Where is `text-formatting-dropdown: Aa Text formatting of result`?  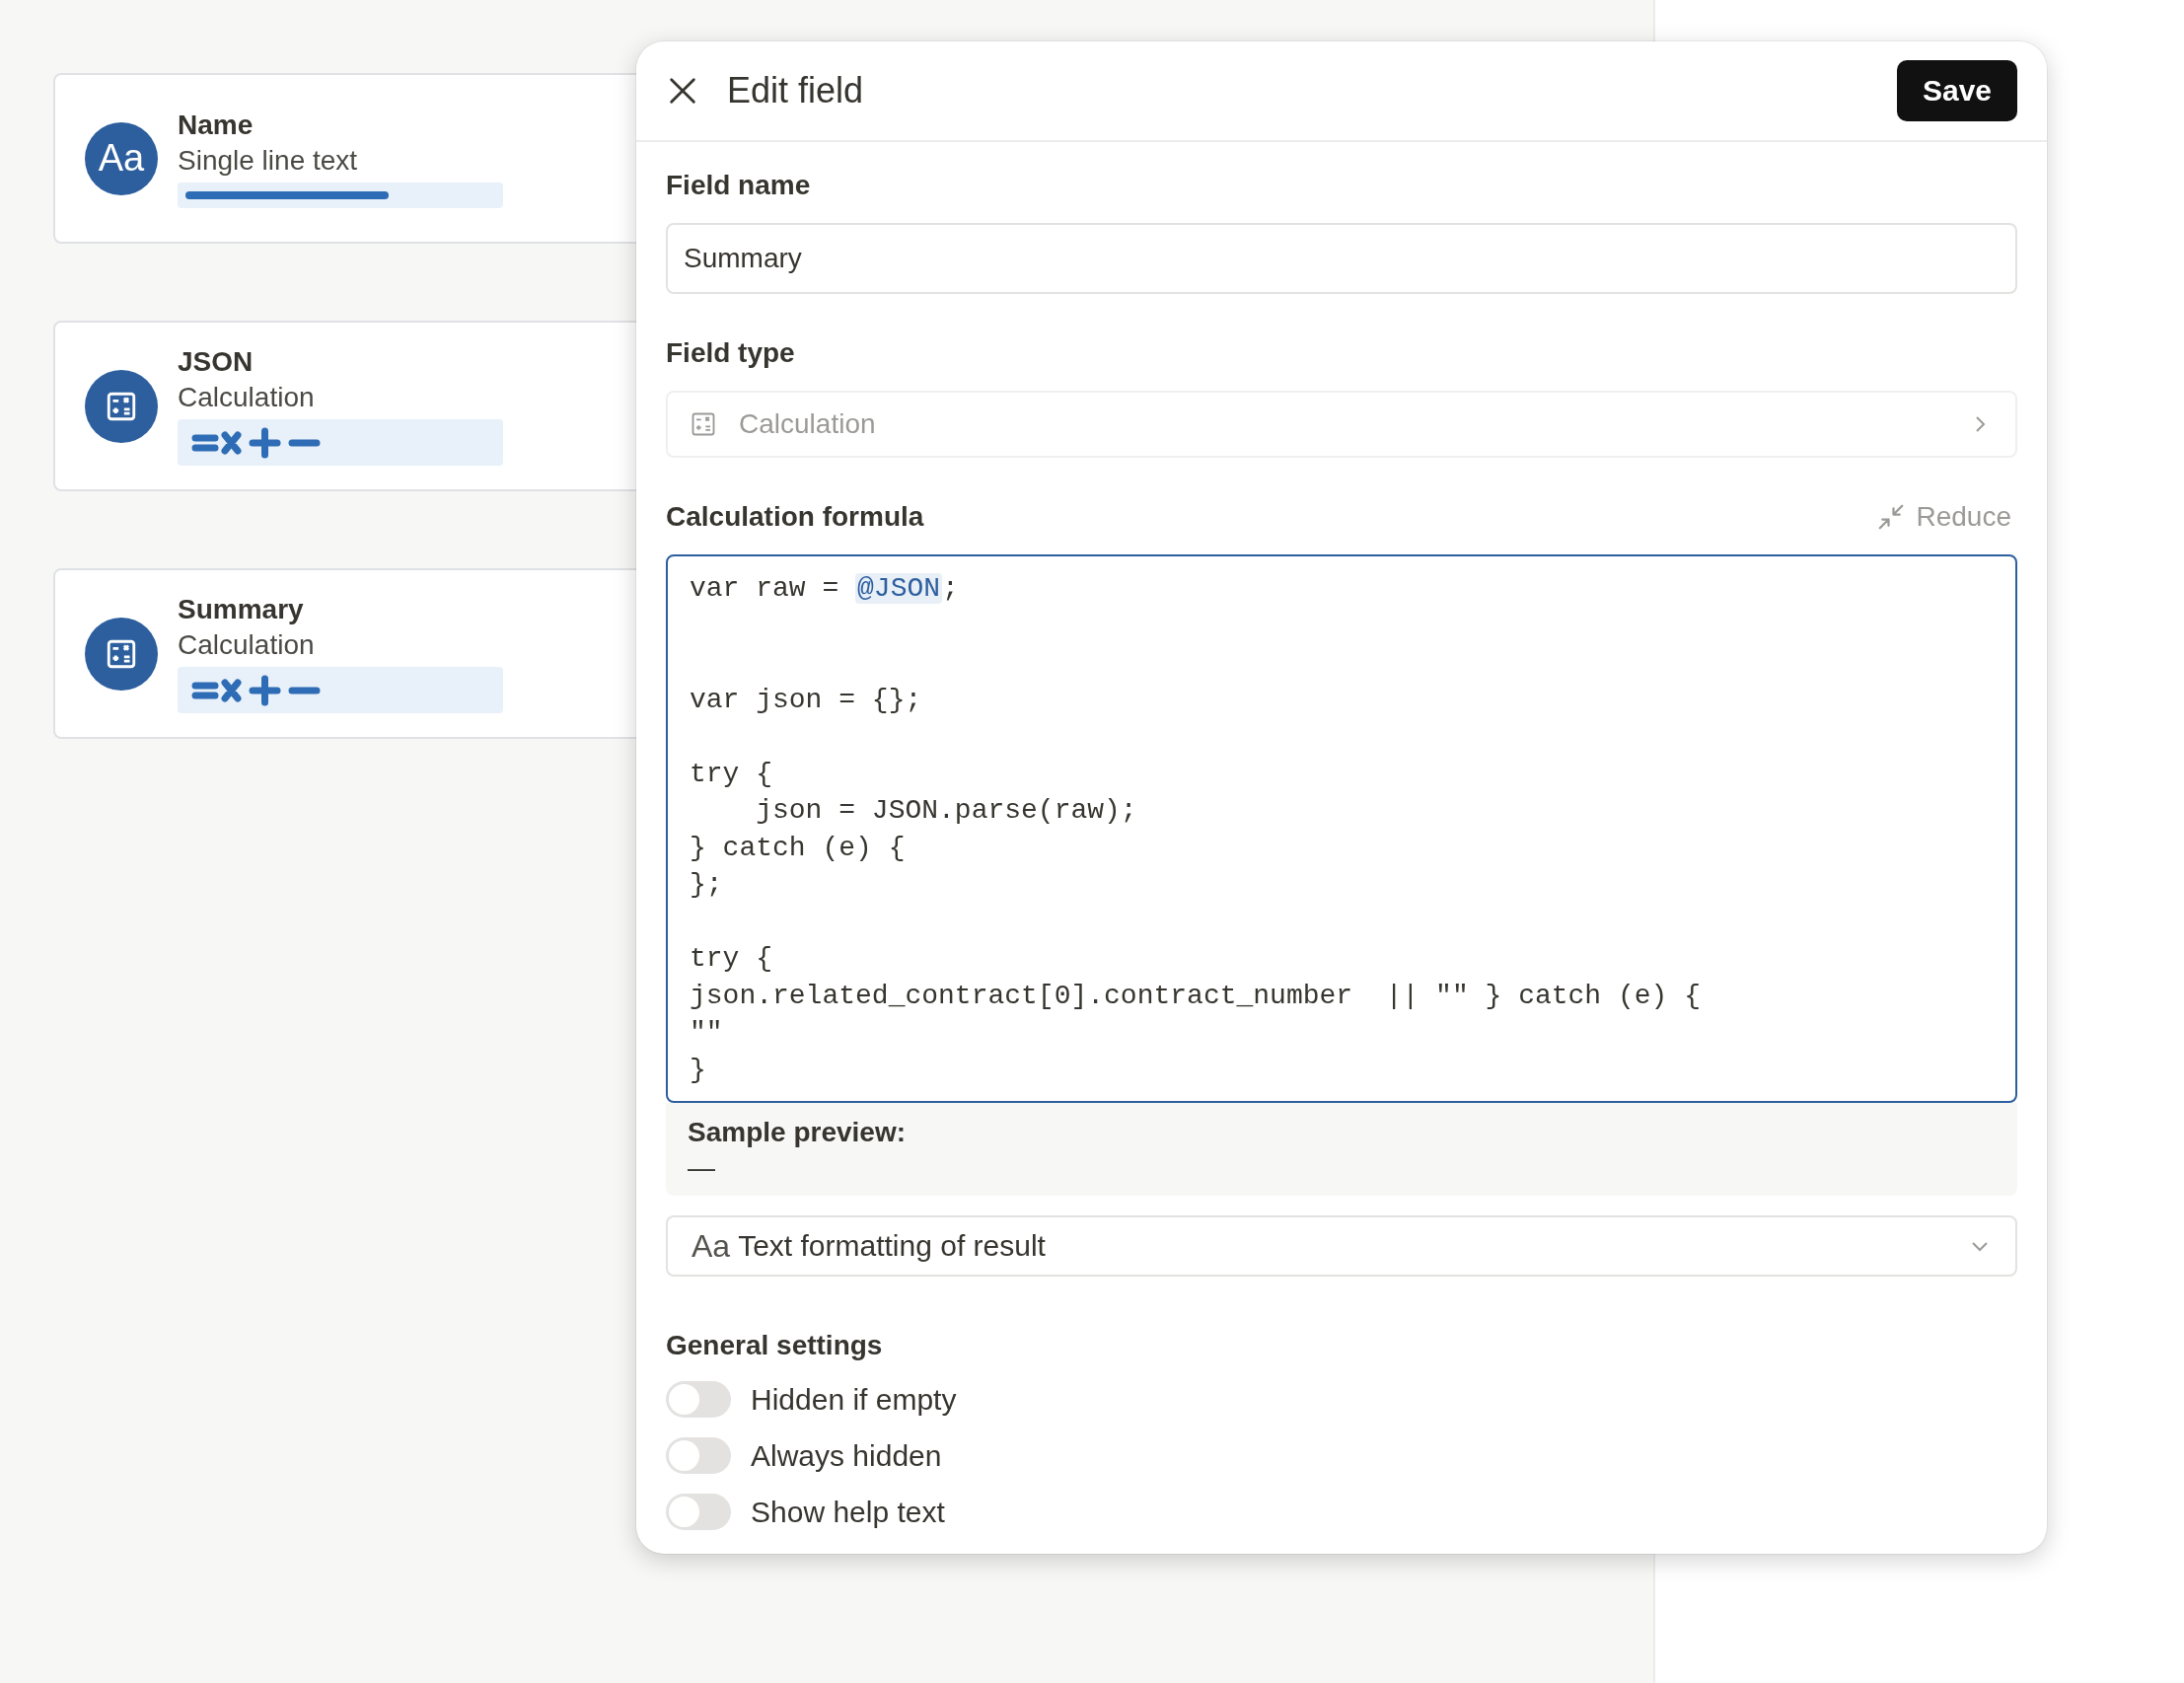
text-formatting-dropdown: Aa Text formatting of result is located at coordinates (1341, 1246).